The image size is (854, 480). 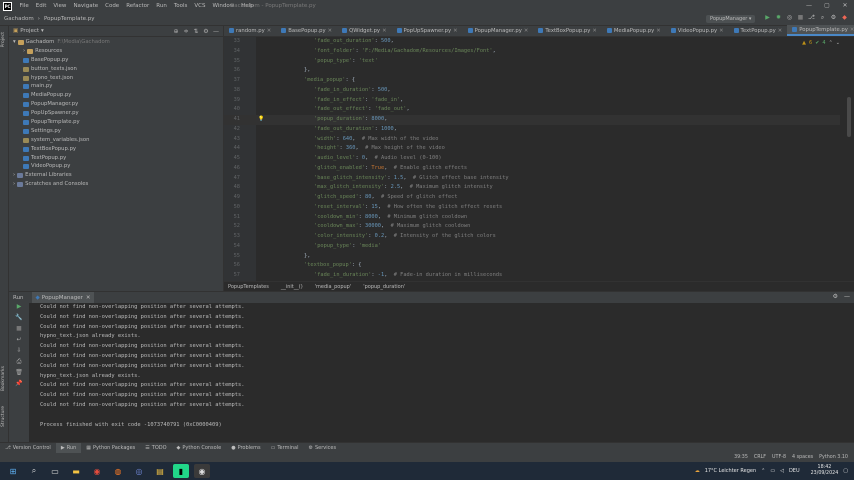 What do you see at coordinates (116, 122) in the screenshot?
I see `tree-item: PopupTemplate.py` at bounding box center [116, 122].